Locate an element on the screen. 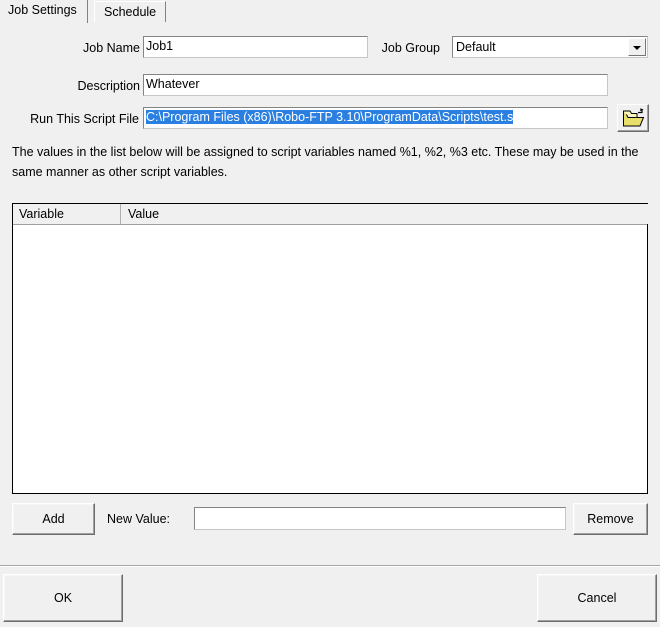 Image resolution: width=660 pixels, height=627 pixels. variables-listview-header: Variable Value is located at coordinates (331, 214).